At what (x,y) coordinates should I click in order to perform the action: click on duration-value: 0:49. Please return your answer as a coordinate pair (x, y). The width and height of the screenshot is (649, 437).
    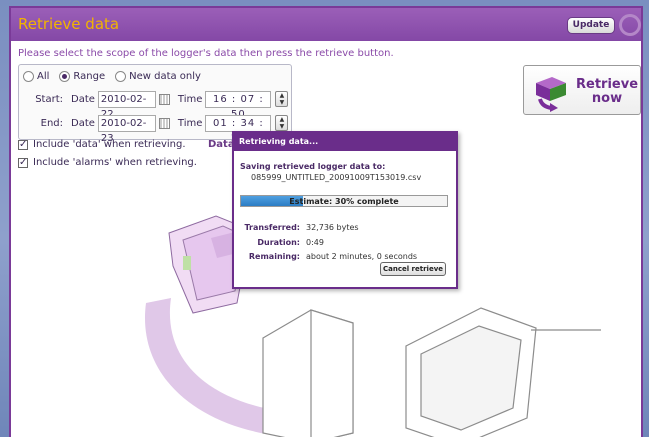
    Looking at the image, I should click on (315, 242).